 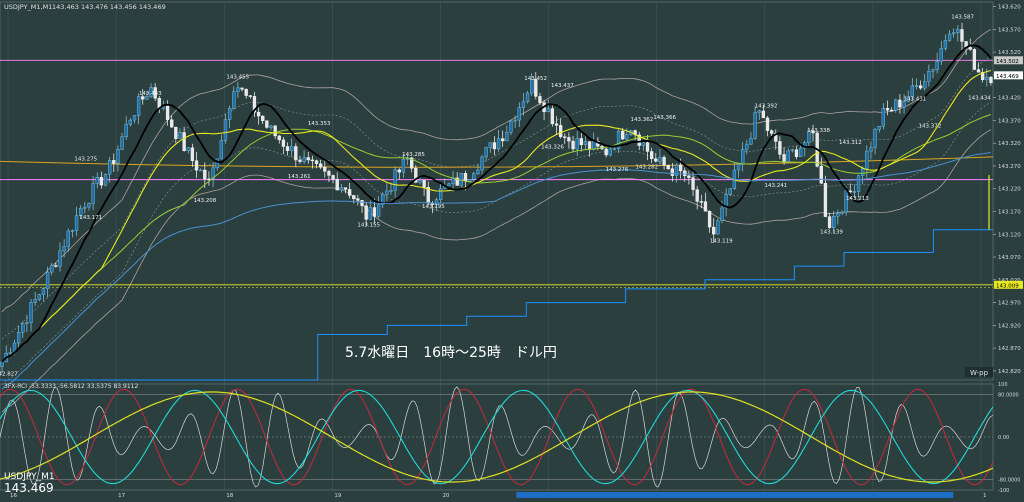 I want to click on price-label: 143.171, so click(x=90, y=218).